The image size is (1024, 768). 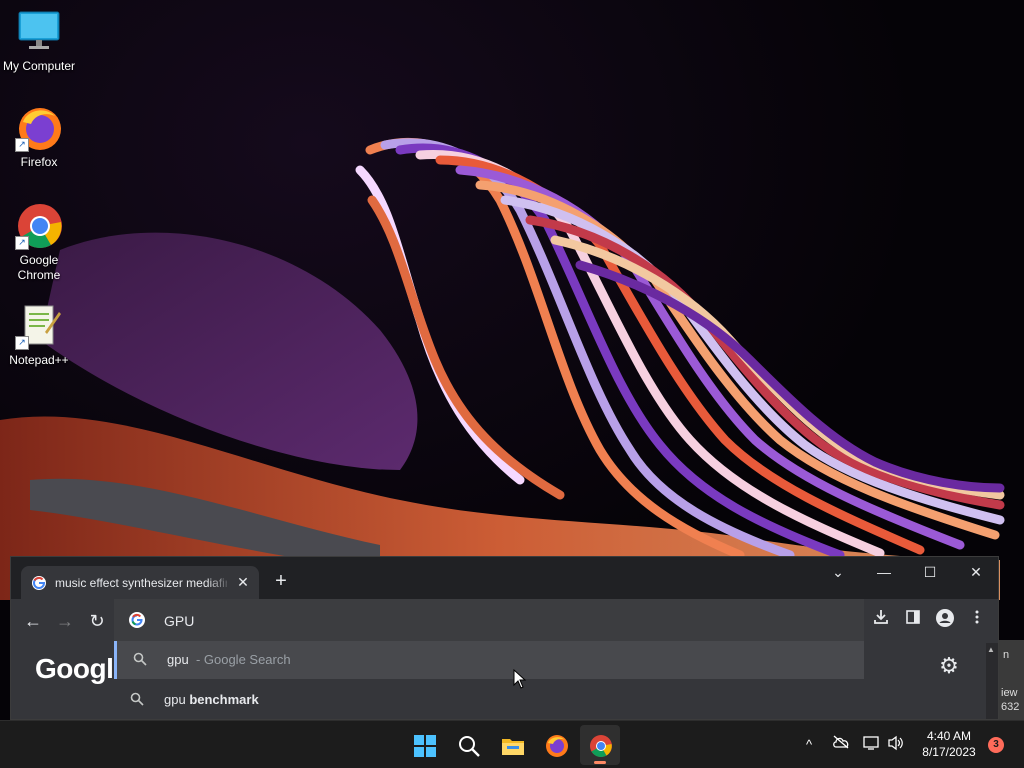 What do you see at coordinates (996, 745) in the screenshot?
I see `notification-badge: 3` at bounding box center [996, 745].